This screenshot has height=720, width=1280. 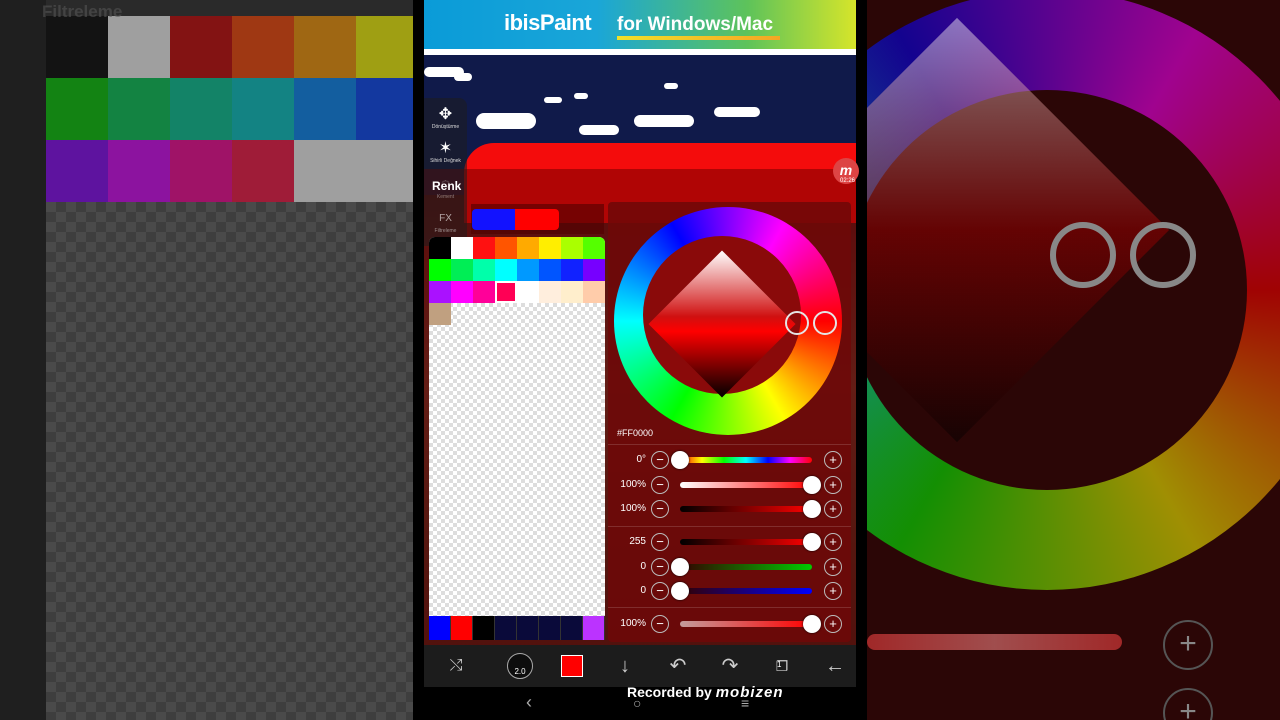 What do you see at coordinates (680, 567) in the screenshot?
I see `green-slider-thumb` at bounding box center [680, 567].